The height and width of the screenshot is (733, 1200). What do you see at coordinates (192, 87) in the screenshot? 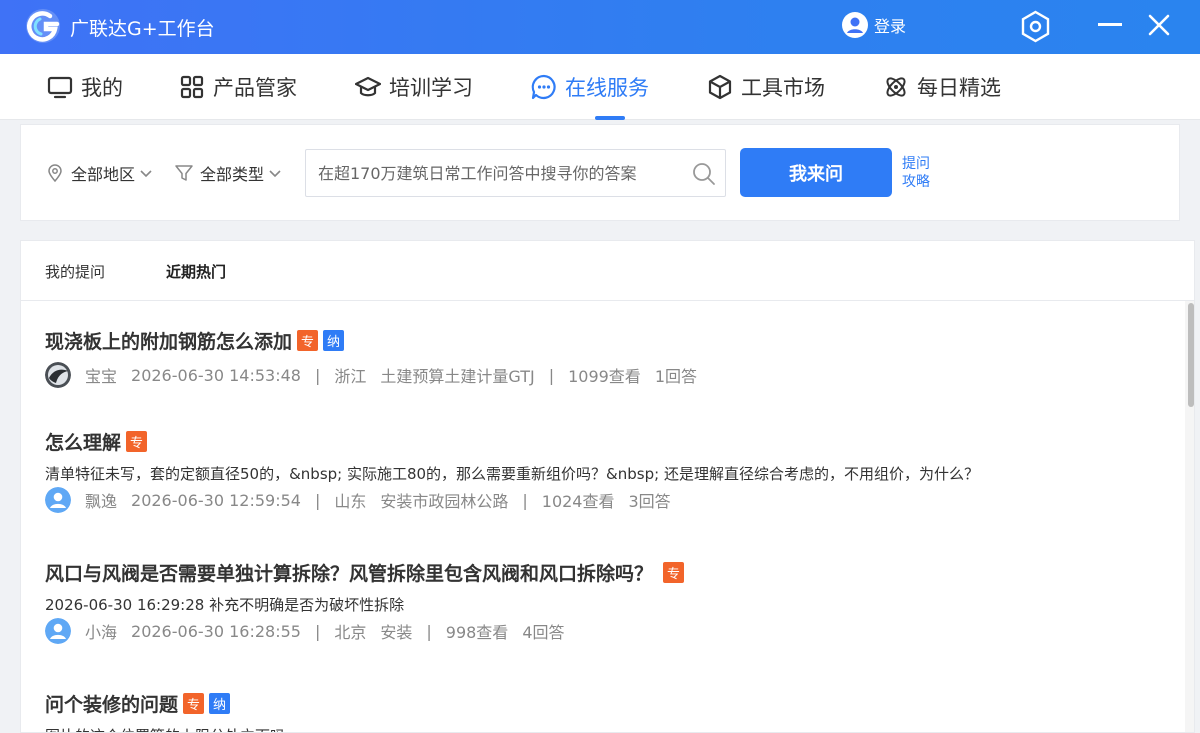
I see `grid-icon` at bounding box center [192, 87].